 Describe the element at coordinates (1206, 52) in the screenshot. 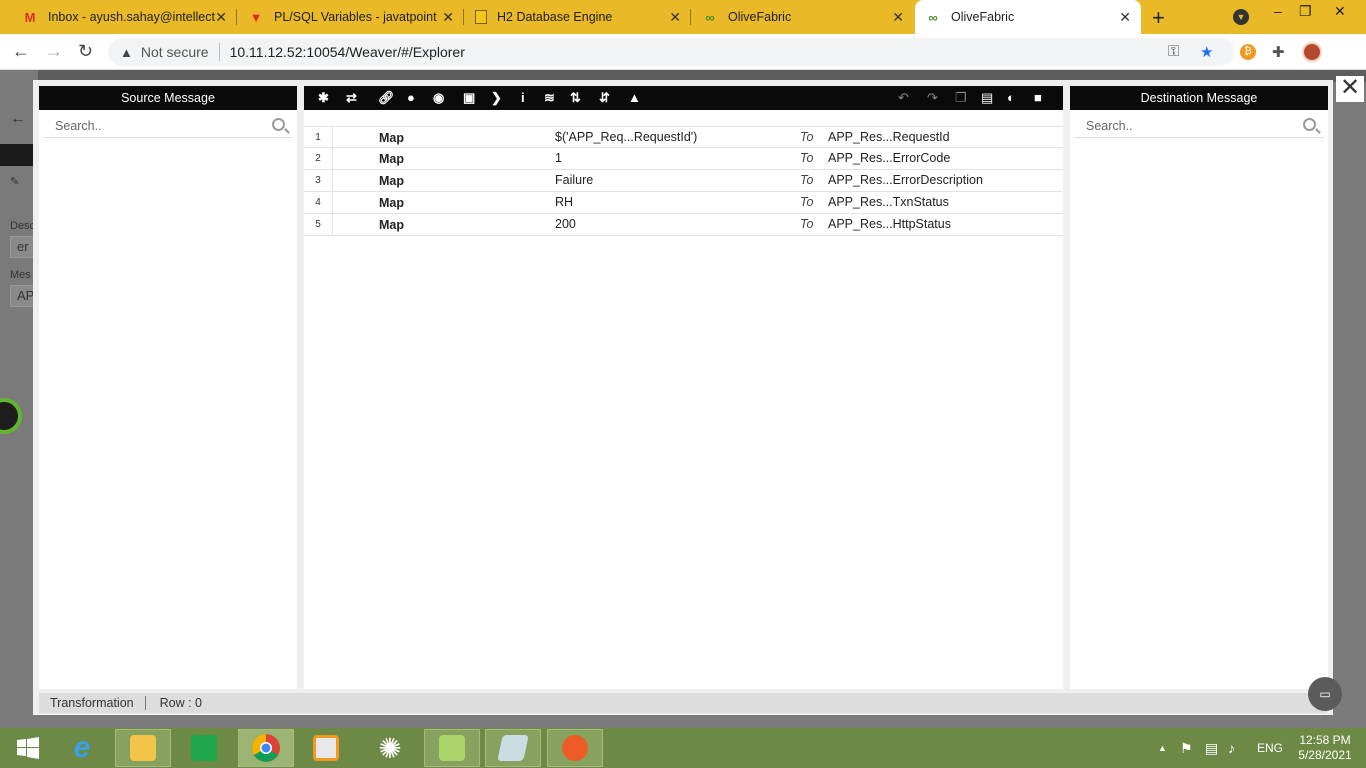

I see `star-icon: ★` at that location.